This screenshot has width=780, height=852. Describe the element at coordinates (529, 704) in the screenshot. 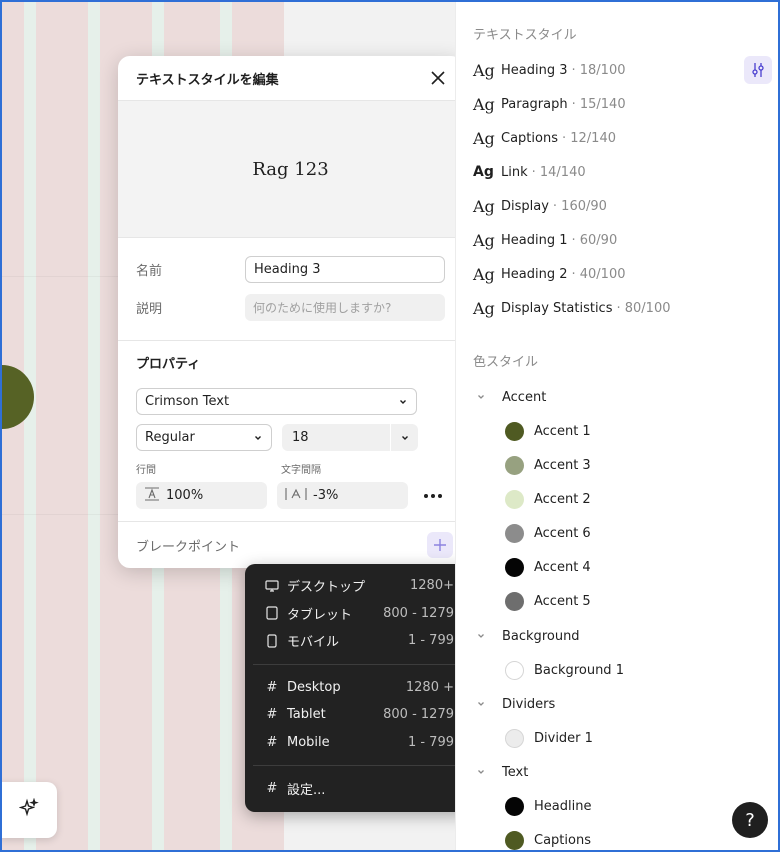

I see `color-group-label: Dividers` at that location.